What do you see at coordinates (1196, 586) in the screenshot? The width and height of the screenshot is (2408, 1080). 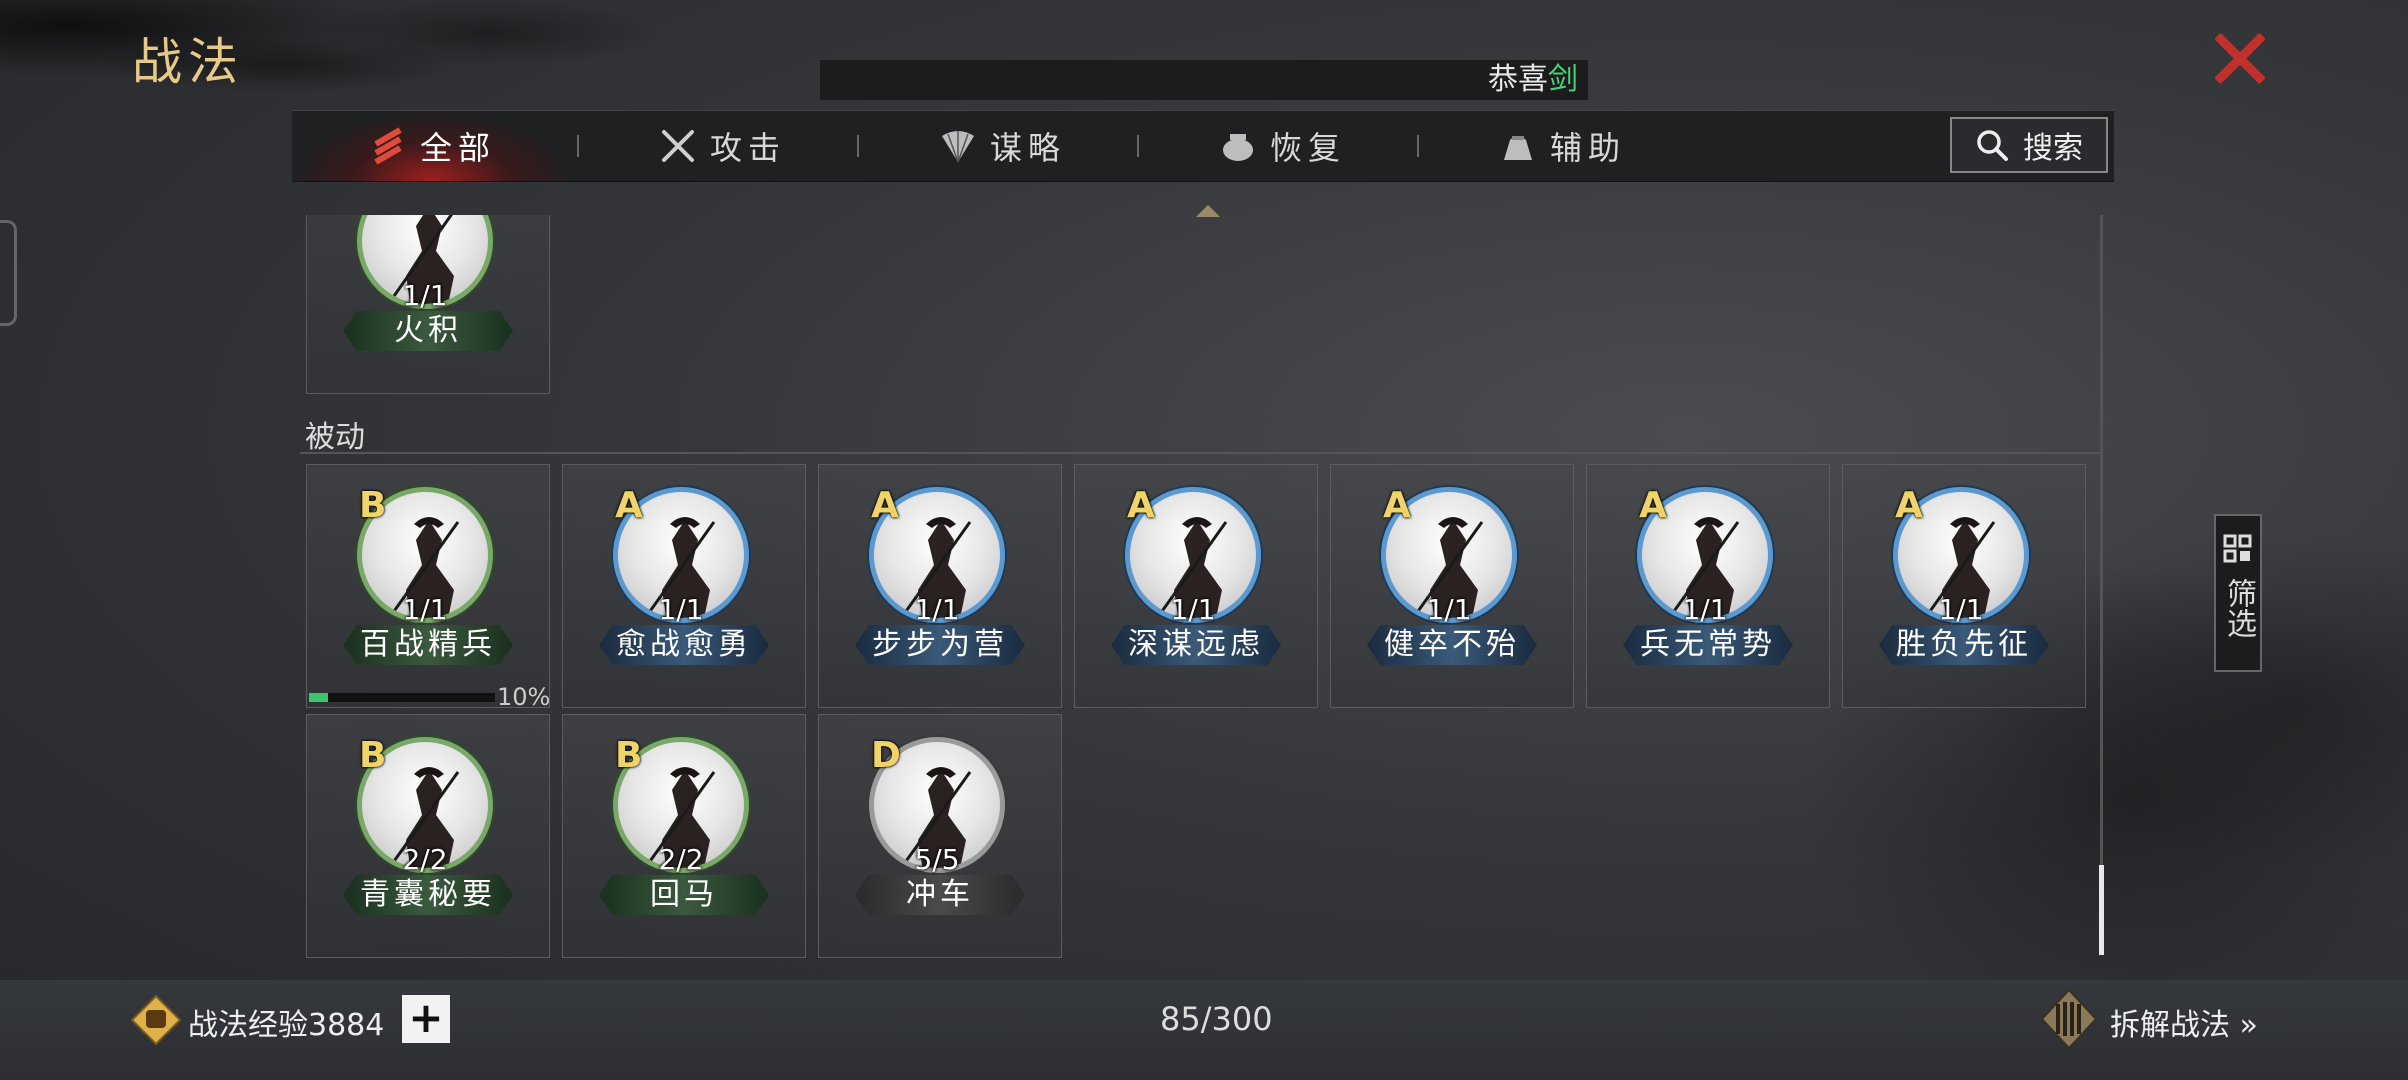 I see `tactic-card: A 1/1 深谋远虑` at bounding box center [1196, 586].